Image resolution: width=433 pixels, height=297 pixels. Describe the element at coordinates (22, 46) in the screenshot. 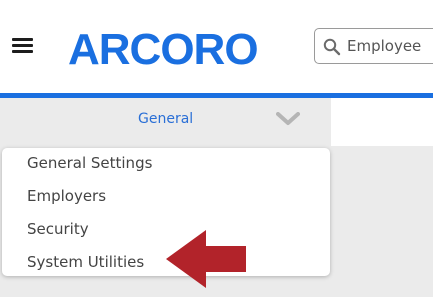

I see `hamburger-menu-icon` at that location.